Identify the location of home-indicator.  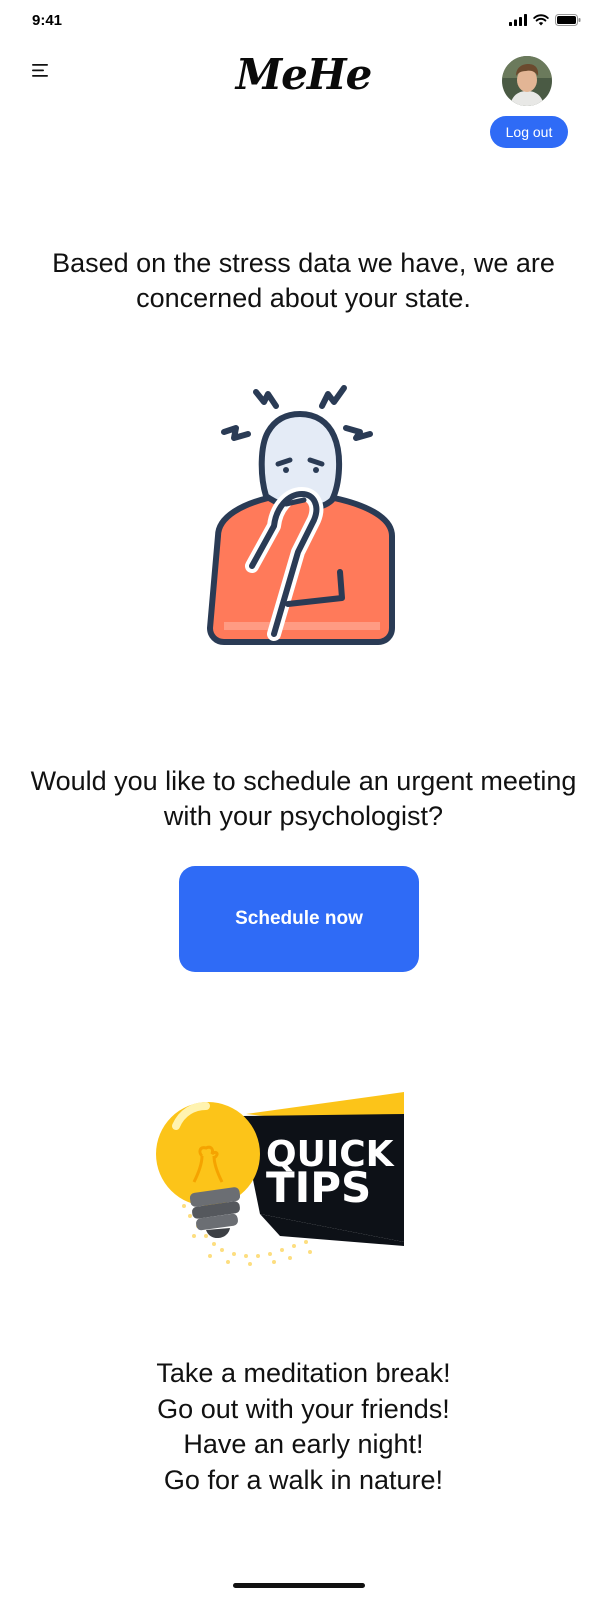
(299, 1585).